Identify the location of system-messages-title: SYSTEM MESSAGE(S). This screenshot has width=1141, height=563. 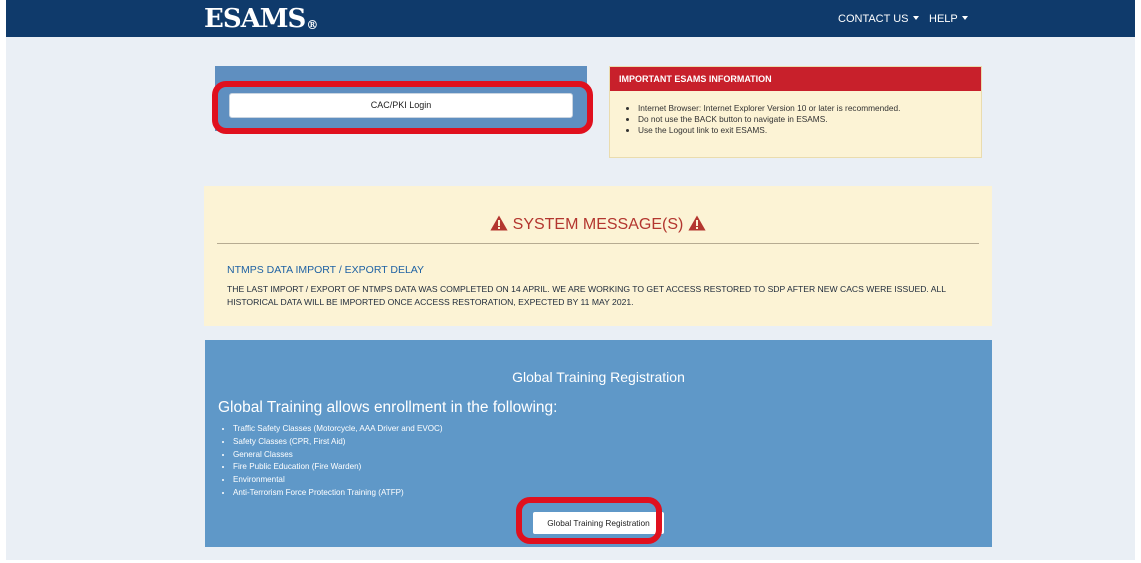
(598, 225).